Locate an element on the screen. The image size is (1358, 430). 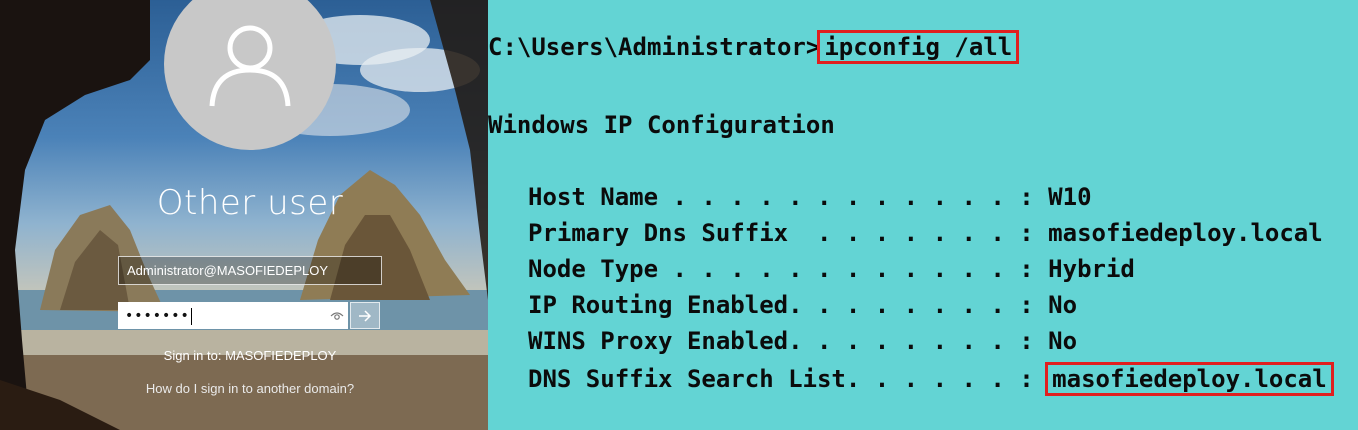
password-row: ••••••• is located at coordinates (249, 316).